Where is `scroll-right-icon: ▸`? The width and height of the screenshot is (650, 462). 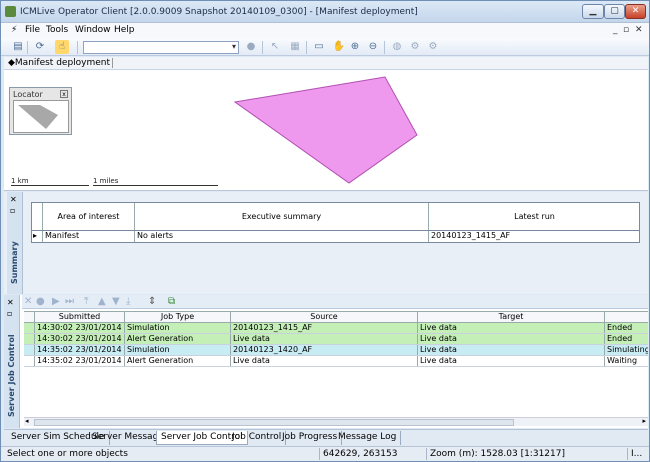
scroll-right-icon: ▸ is located at coordinates (644, 421).